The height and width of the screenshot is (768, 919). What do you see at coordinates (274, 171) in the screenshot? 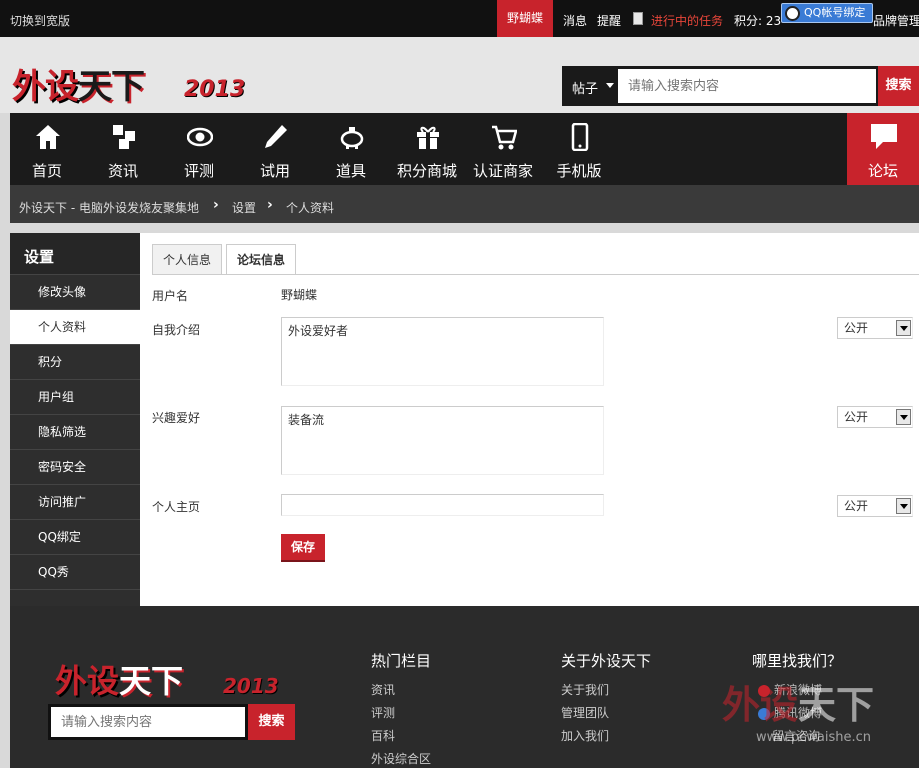
I see `nav-label: 试用` at bounding box center [274, 171].